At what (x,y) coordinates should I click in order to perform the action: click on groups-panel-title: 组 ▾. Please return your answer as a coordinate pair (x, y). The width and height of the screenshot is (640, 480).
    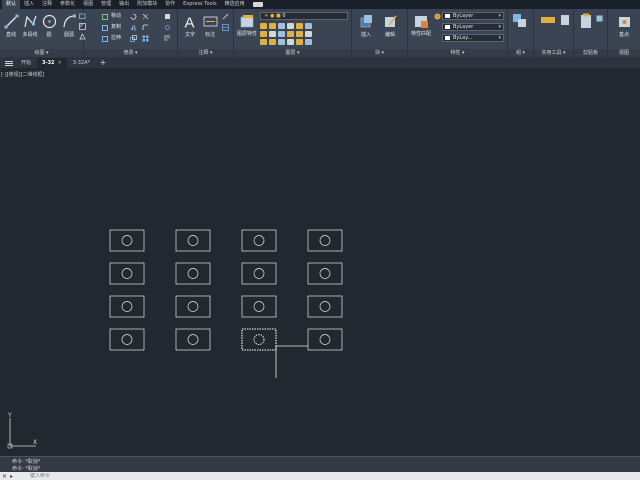
    Looking at the image, I should click on (520, 53).